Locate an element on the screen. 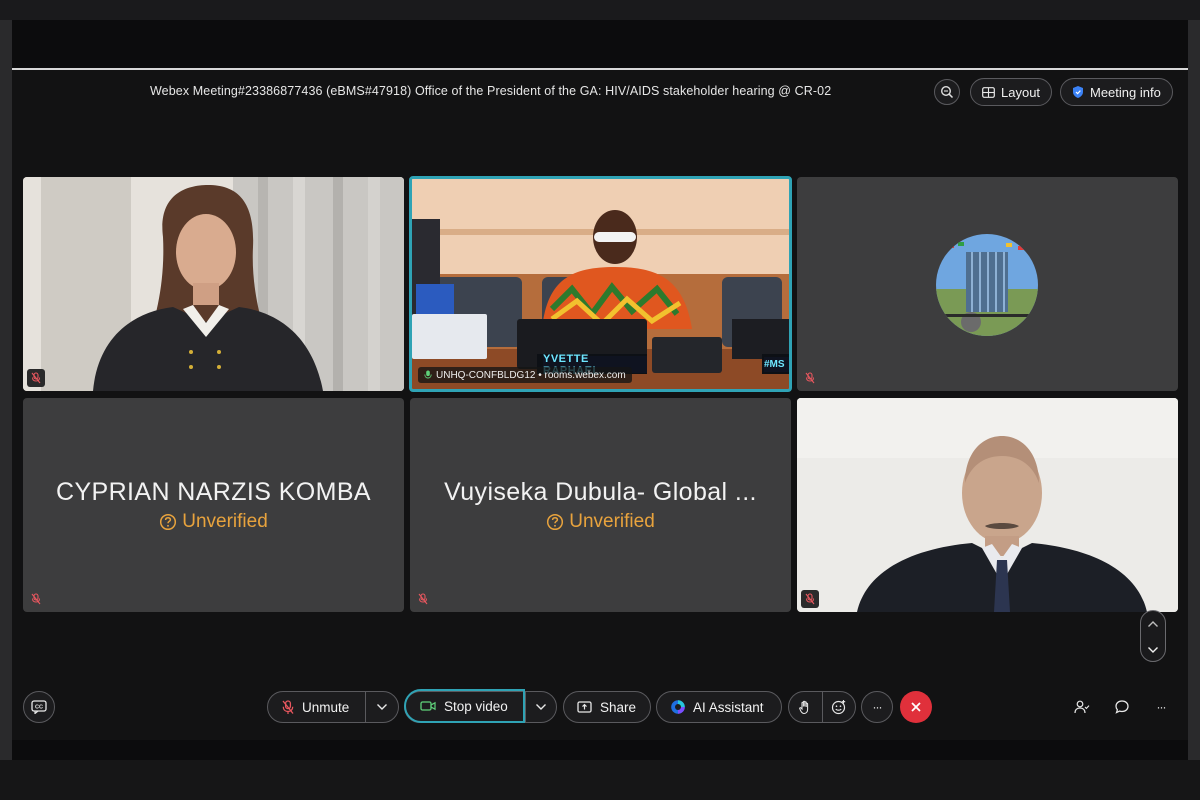 The height and width of the screenshot is (800, 1200). scroll-up-button is located at coordinates (1153, 623).